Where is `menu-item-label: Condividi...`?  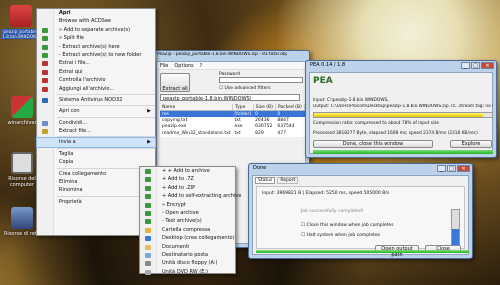 menu-item-label: Condividi... is located at coordinates (73, 122).